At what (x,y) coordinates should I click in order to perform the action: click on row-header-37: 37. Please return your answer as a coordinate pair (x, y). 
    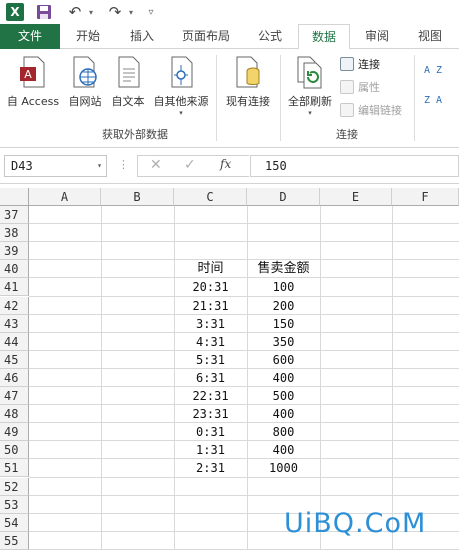
    Looking at the image, I should click on (14, 215).